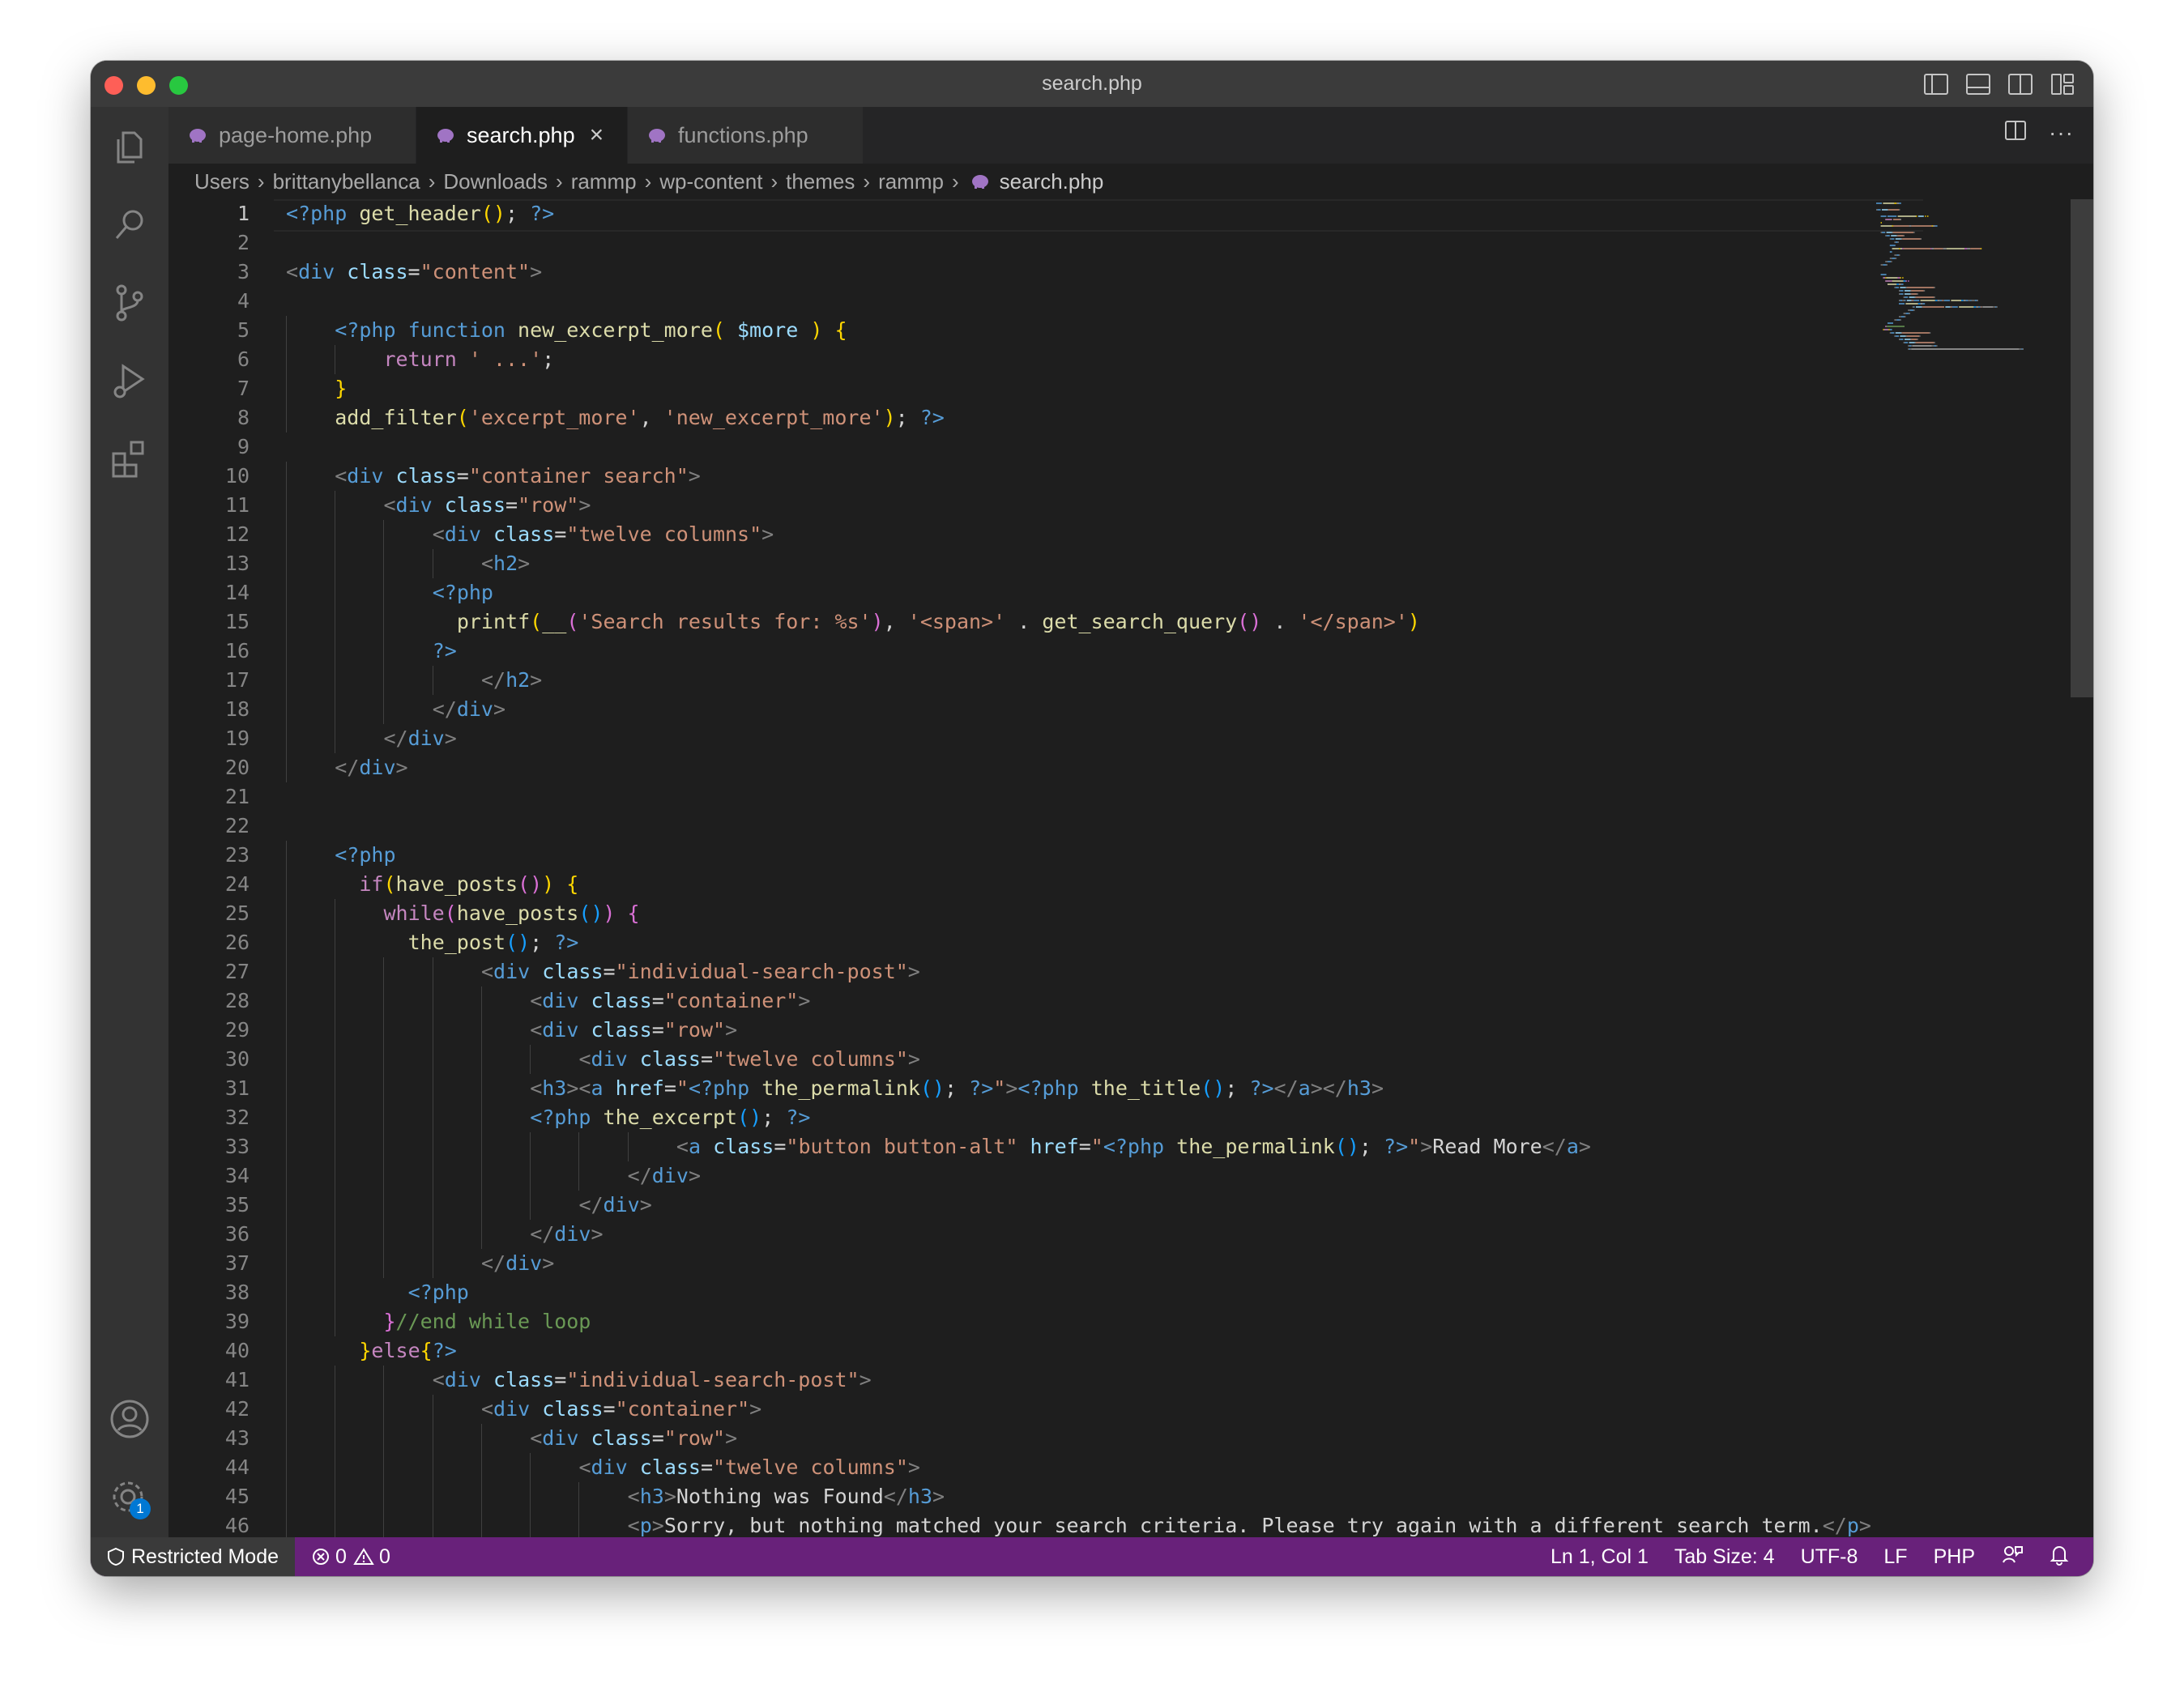 The height and width of the screenshot is (1696, 2184). Describe the element at coordinates (1100, 1118) in the screenshot. I see `code-line: 32 <?php the_excerpt(); ?>` at that location.